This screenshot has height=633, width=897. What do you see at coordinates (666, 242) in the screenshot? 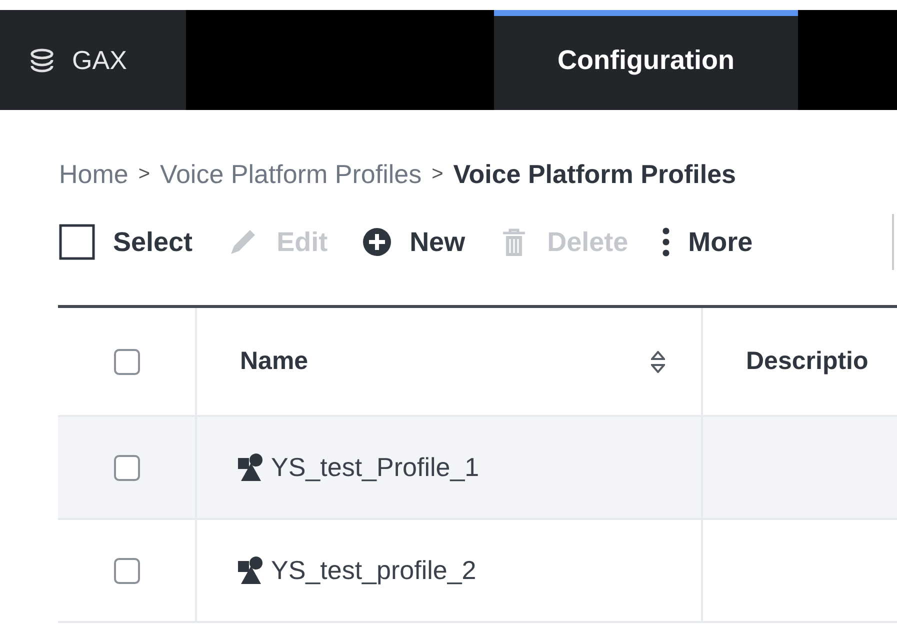
I see `more-icon` at bounding box center [666, 242].